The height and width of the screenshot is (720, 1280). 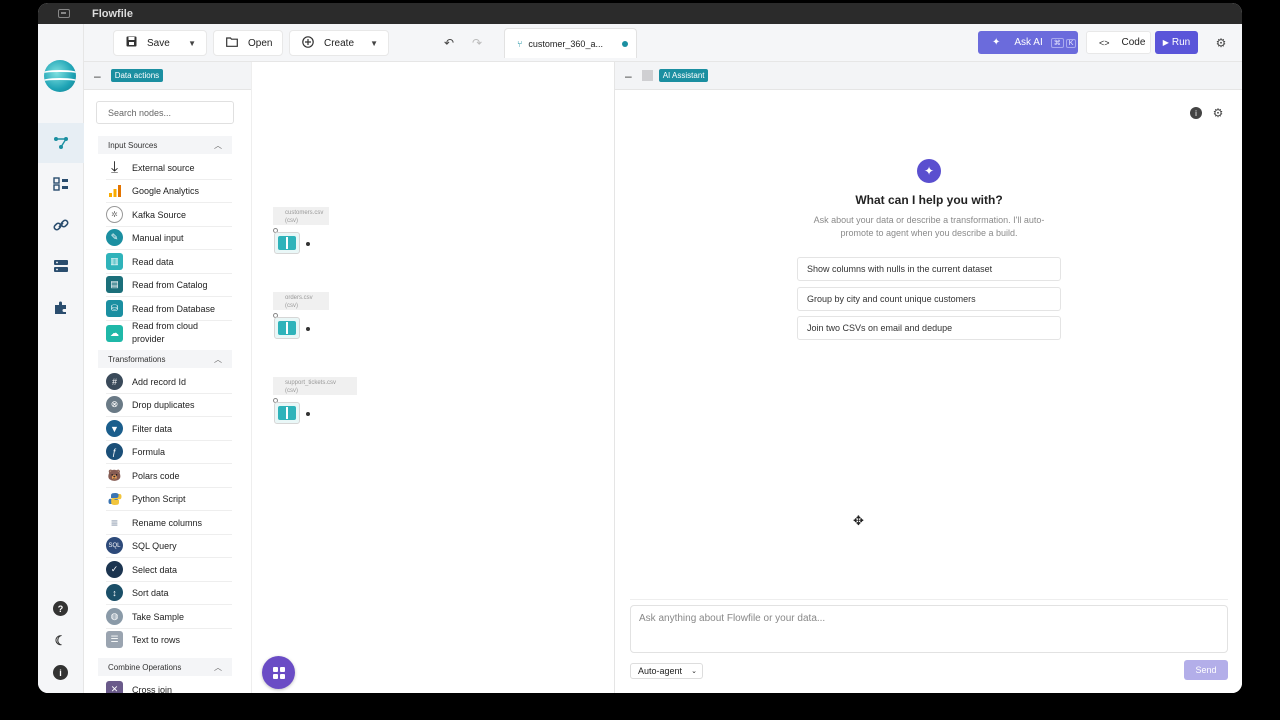 What do you see at coordinates (169, 592) in the screenshot?
I see `node-sort-data: ↕ Sort data` at bounding box center [169, 592].